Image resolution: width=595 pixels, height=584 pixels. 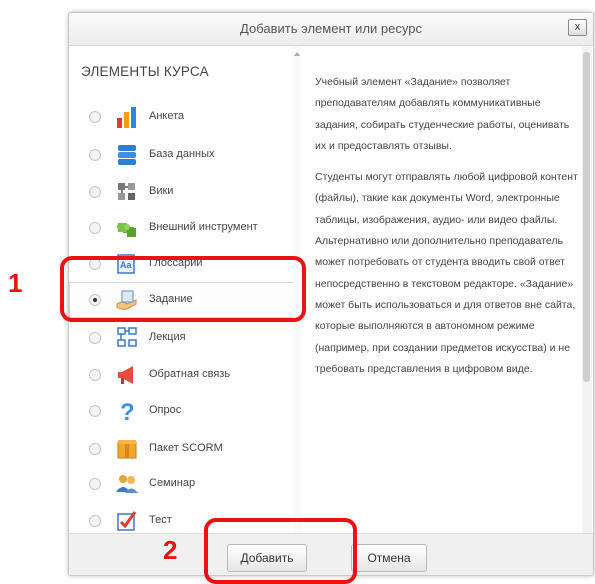 I want to click on package-icon, so click(x=127, y=449).